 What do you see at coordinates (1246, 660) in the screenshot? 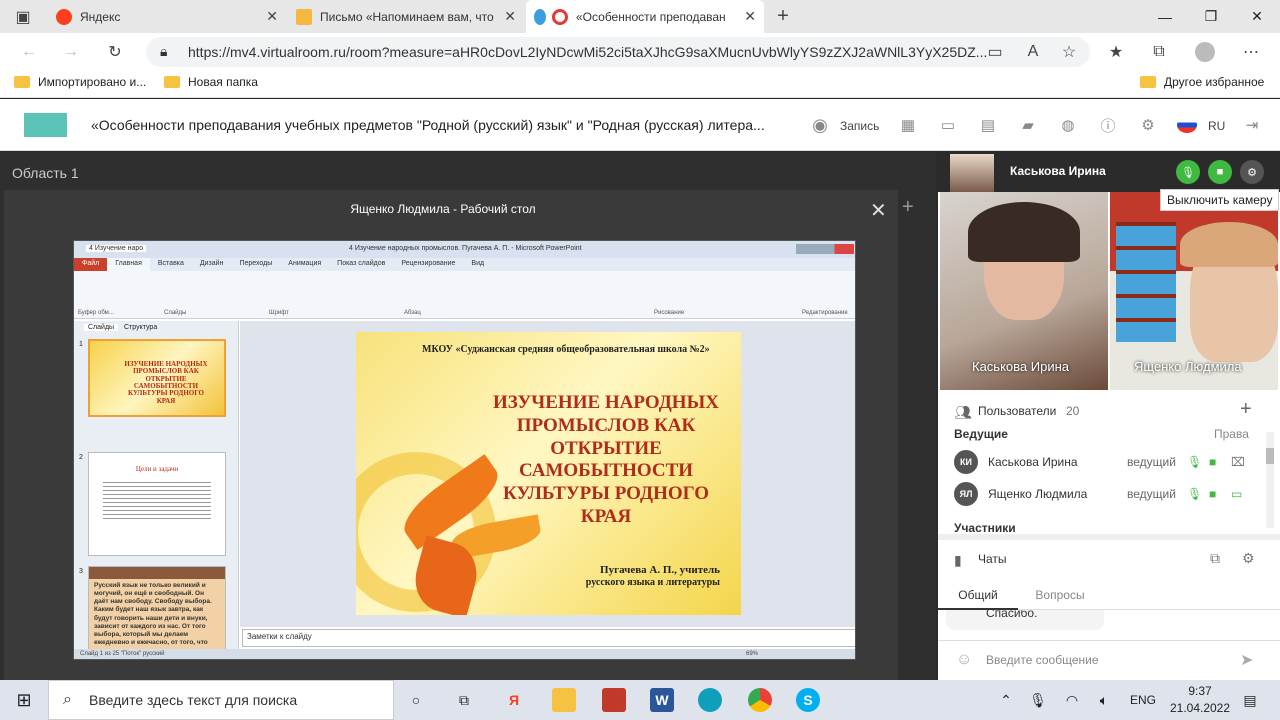
I see `send-icon: ➤` at bounding box center [1246, 660].